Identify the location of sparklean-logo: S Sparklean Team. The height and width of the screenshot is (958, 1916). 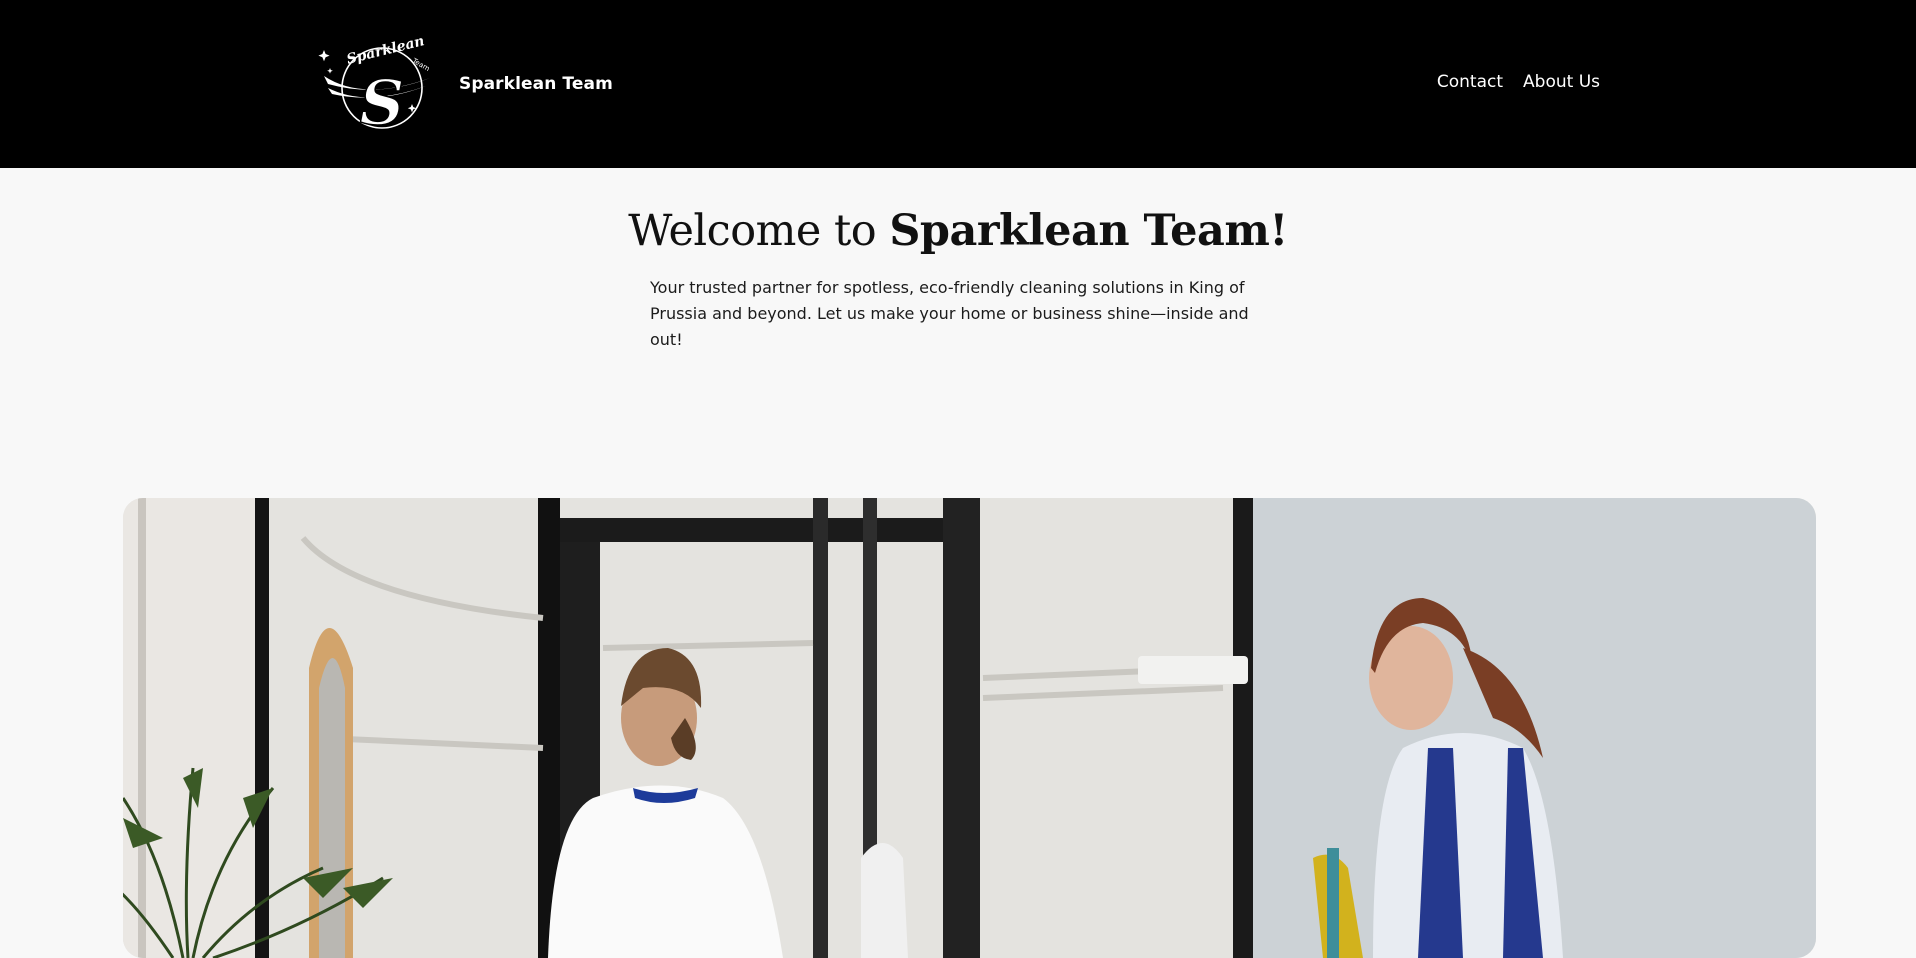
(374, 84).